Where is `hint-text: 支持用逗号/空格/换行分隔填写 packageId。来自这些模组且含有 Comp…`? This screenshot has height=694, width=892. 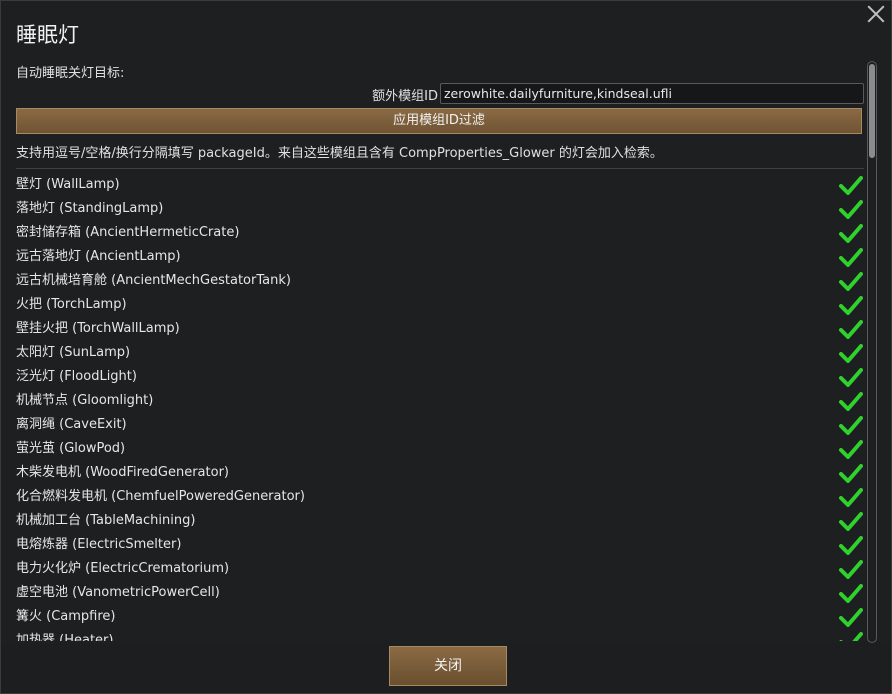
hint-text: 支持用逗号/空格/换行分隔填写 packageId。来自这些模组且含有 Comp… is located at coordinates (339, 153).